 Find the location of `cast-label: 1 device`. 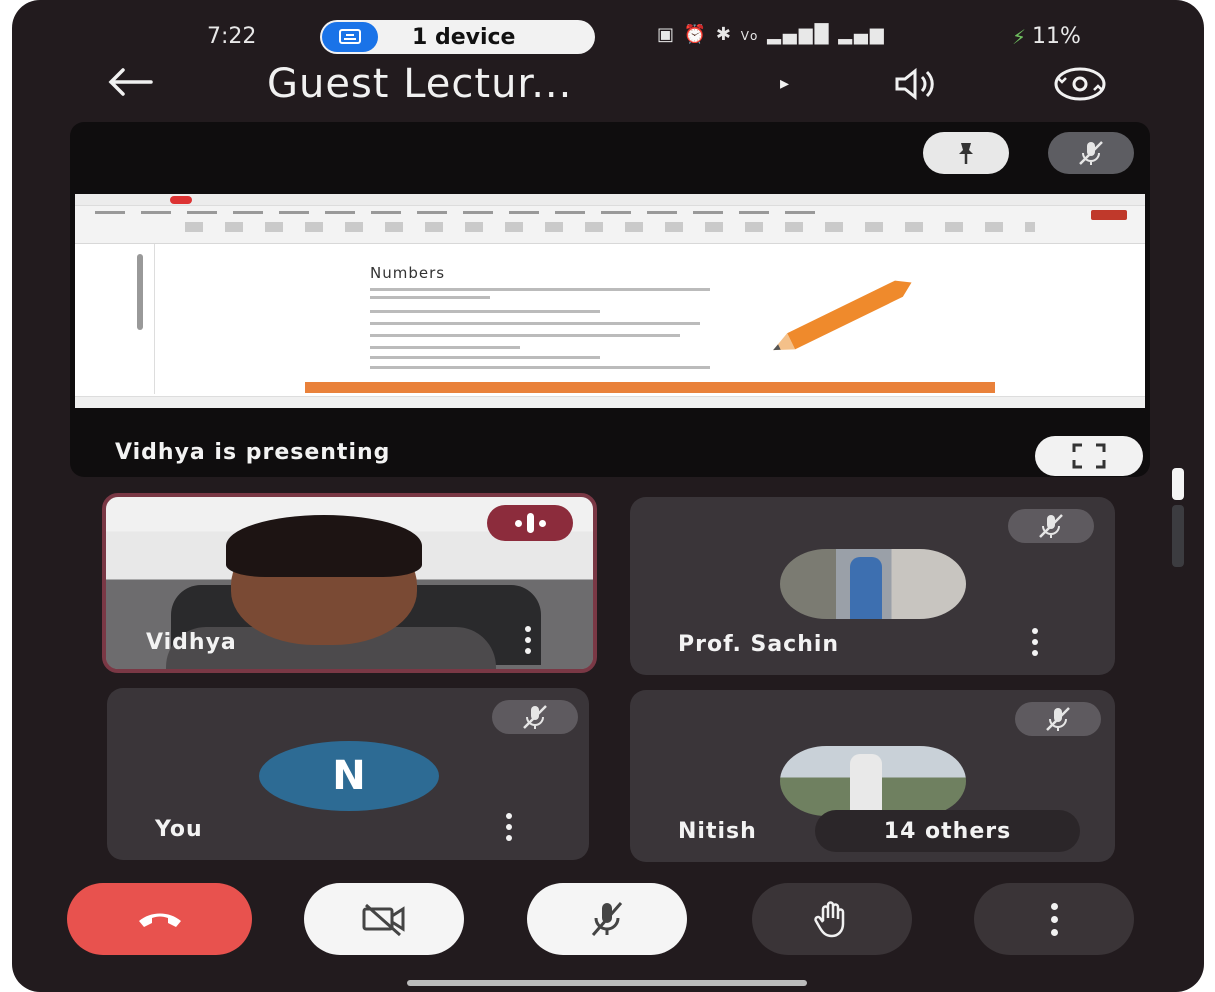

cast-label: 1 device is located at coordinates (464, 37).